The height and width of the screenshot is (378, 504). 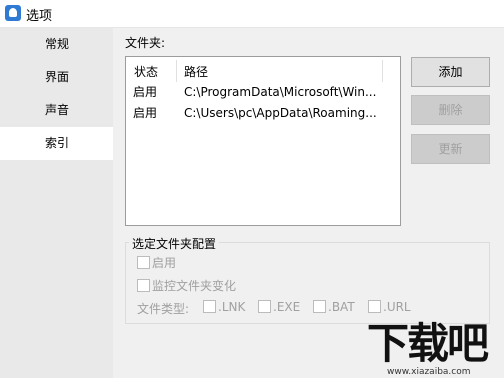 What do you see at coordinates (450, 149) in the screenshot?
I see `update-button: 更新` at bounding box center [450, 149].